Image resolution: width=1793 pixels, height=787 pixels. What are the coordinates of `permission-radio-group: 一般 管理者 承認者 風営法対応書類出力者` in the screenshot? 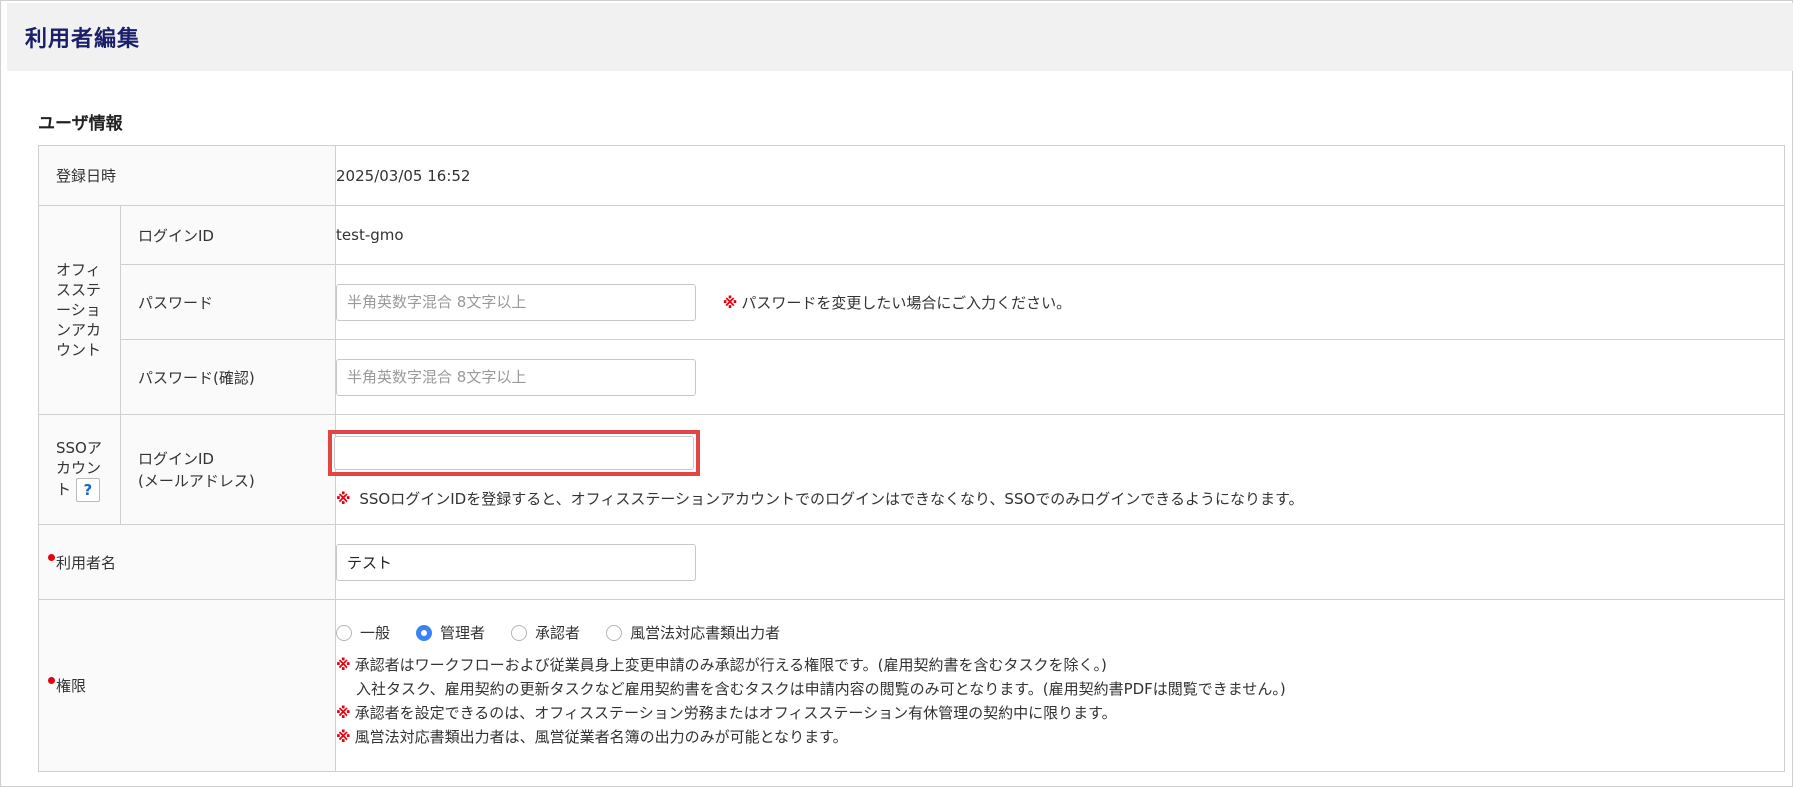 It's located at (1060, 632).